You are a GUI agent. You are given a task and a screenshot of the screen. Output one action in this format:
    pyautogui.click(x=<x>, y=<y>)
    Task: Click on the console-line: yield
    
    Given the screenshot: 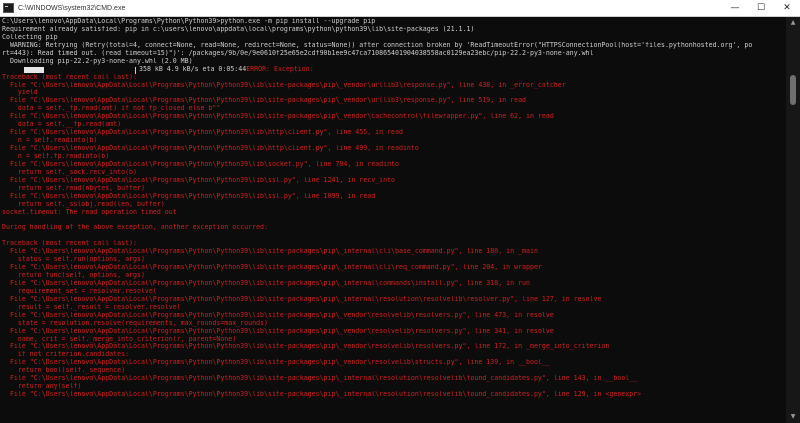 What is the action you would take?
    pyautogui.click(x=20, y=93)
    